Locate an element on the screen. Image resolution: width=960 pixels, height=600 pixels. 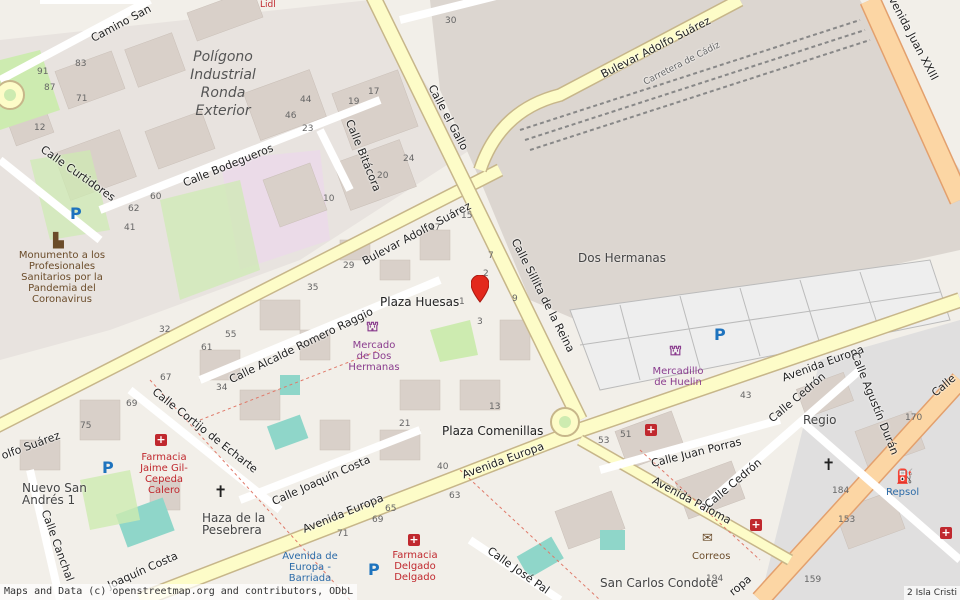
church-icon: ✝ is located at coordinates (221, 491).